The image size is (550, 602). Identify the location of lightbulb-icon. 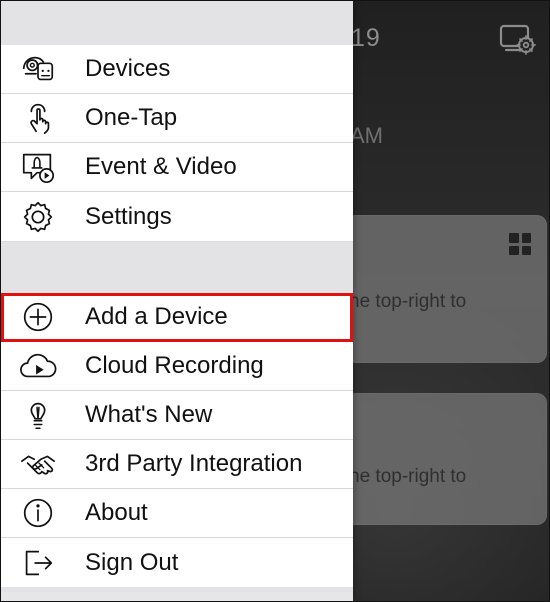
(38, 415).